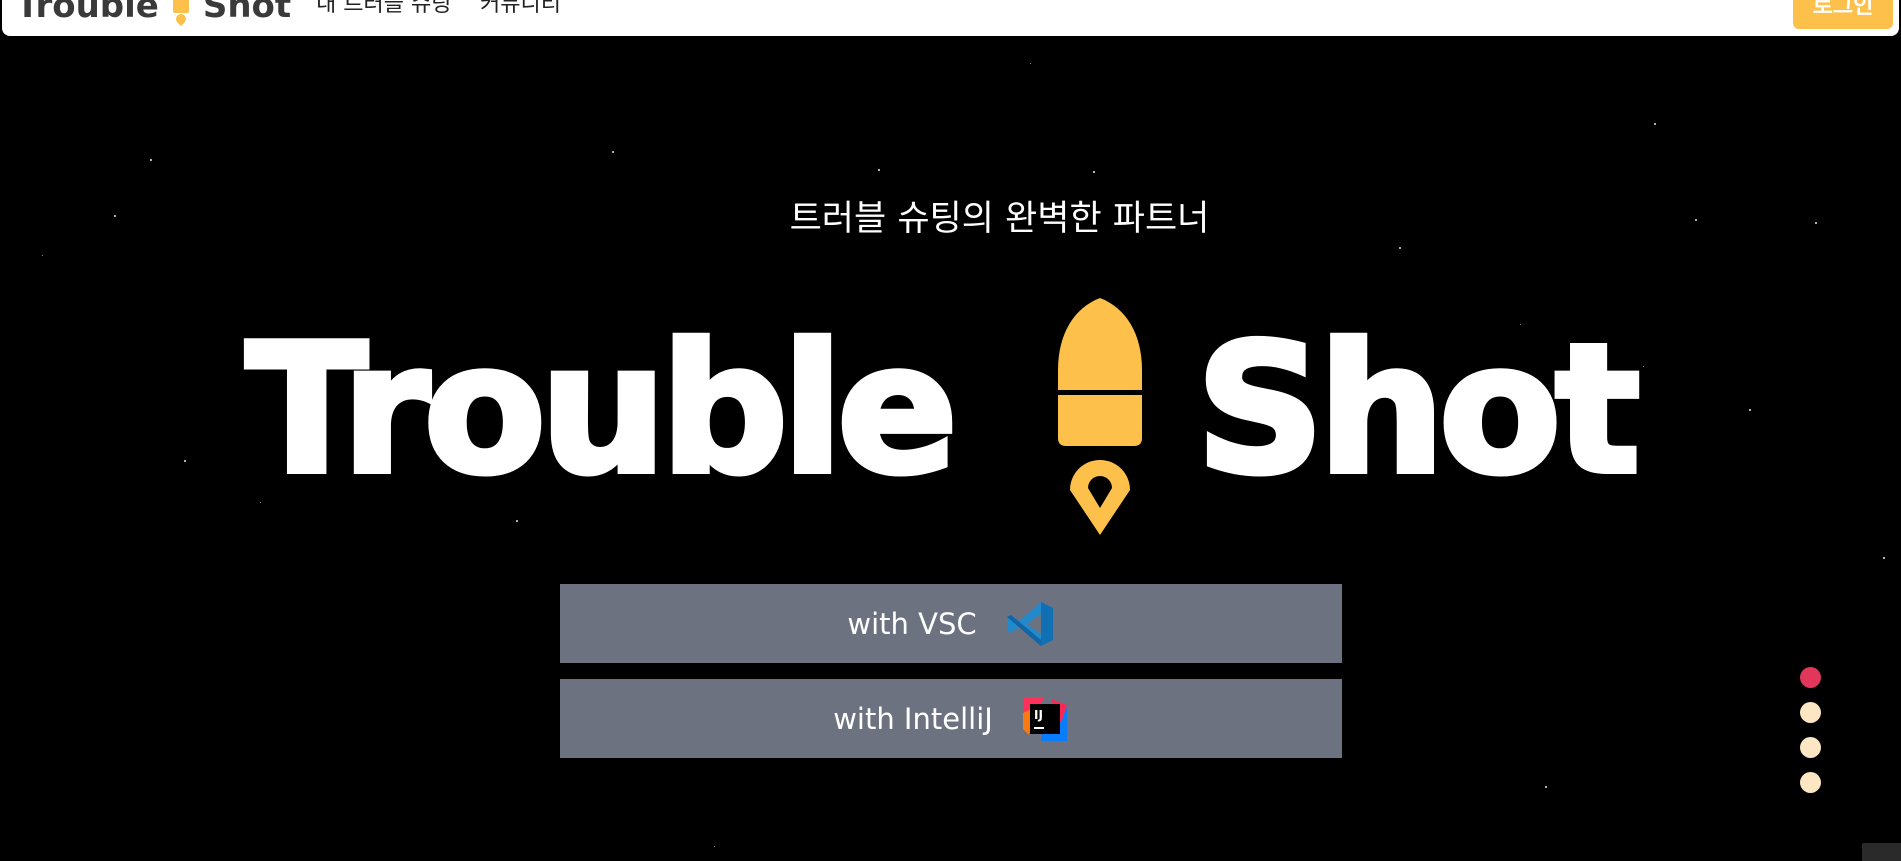  What do you see at coordinates (383, 11) in the screenshot?
I see `nav-my-troubleshooting: 내 트러블 슈팅` at bounding box center [383, 11].